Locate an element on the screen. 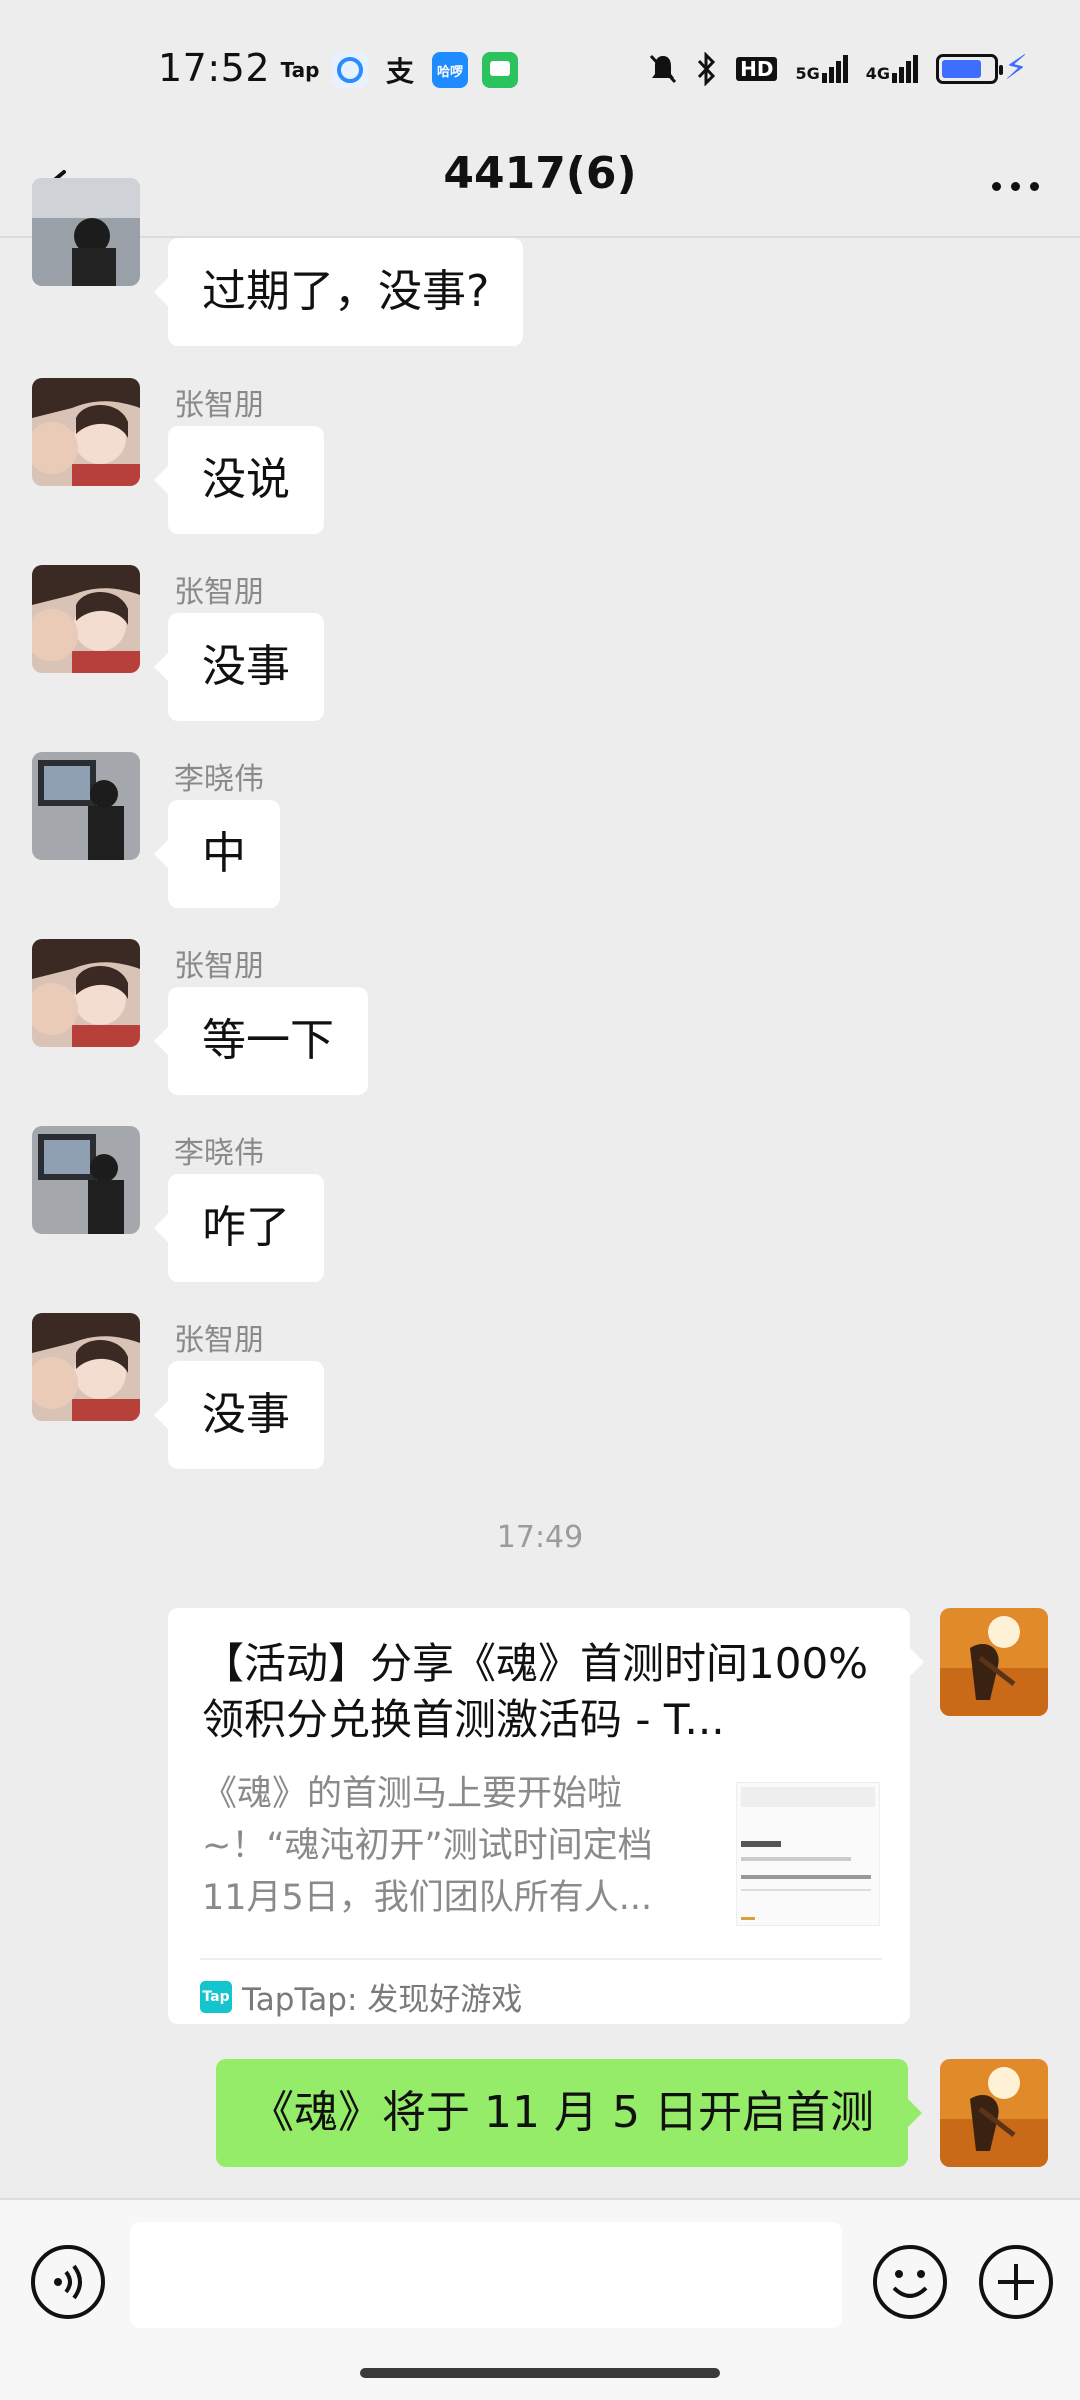 The height and width of the screenshot is (2400, 1080). more-options-button is located at coordinates (1015, 186).